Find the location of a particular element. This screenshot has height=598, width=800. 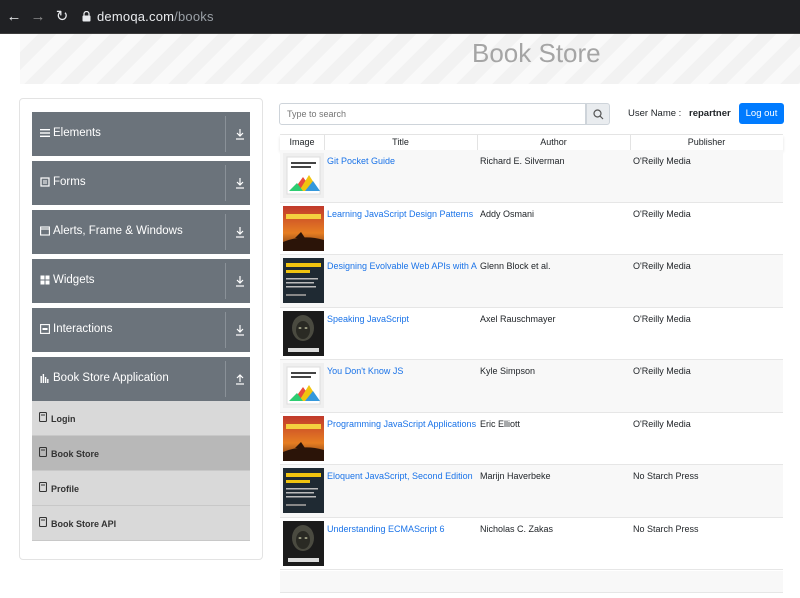

user-name-value: repartner is located at coordinates (710, 113).